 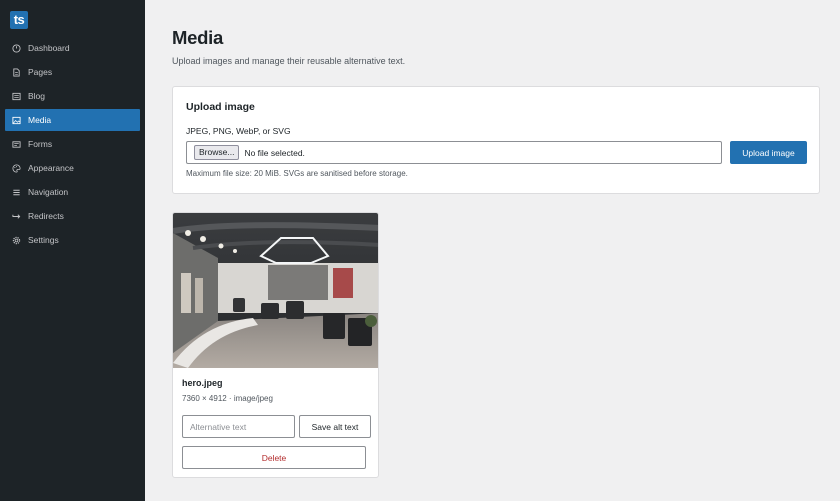 What do you see at coordinates (16, 192) in the screenshot?
I see `menu-icon` at bounding box center [16, 192].